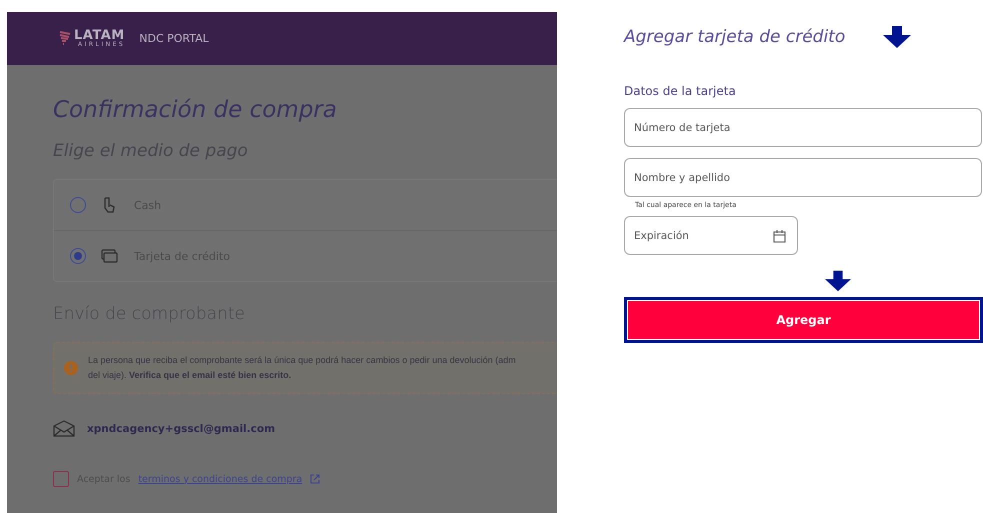  Describe the element at coordinates (64, 428) in the screenshot. I see `envelope-icon` at that location.